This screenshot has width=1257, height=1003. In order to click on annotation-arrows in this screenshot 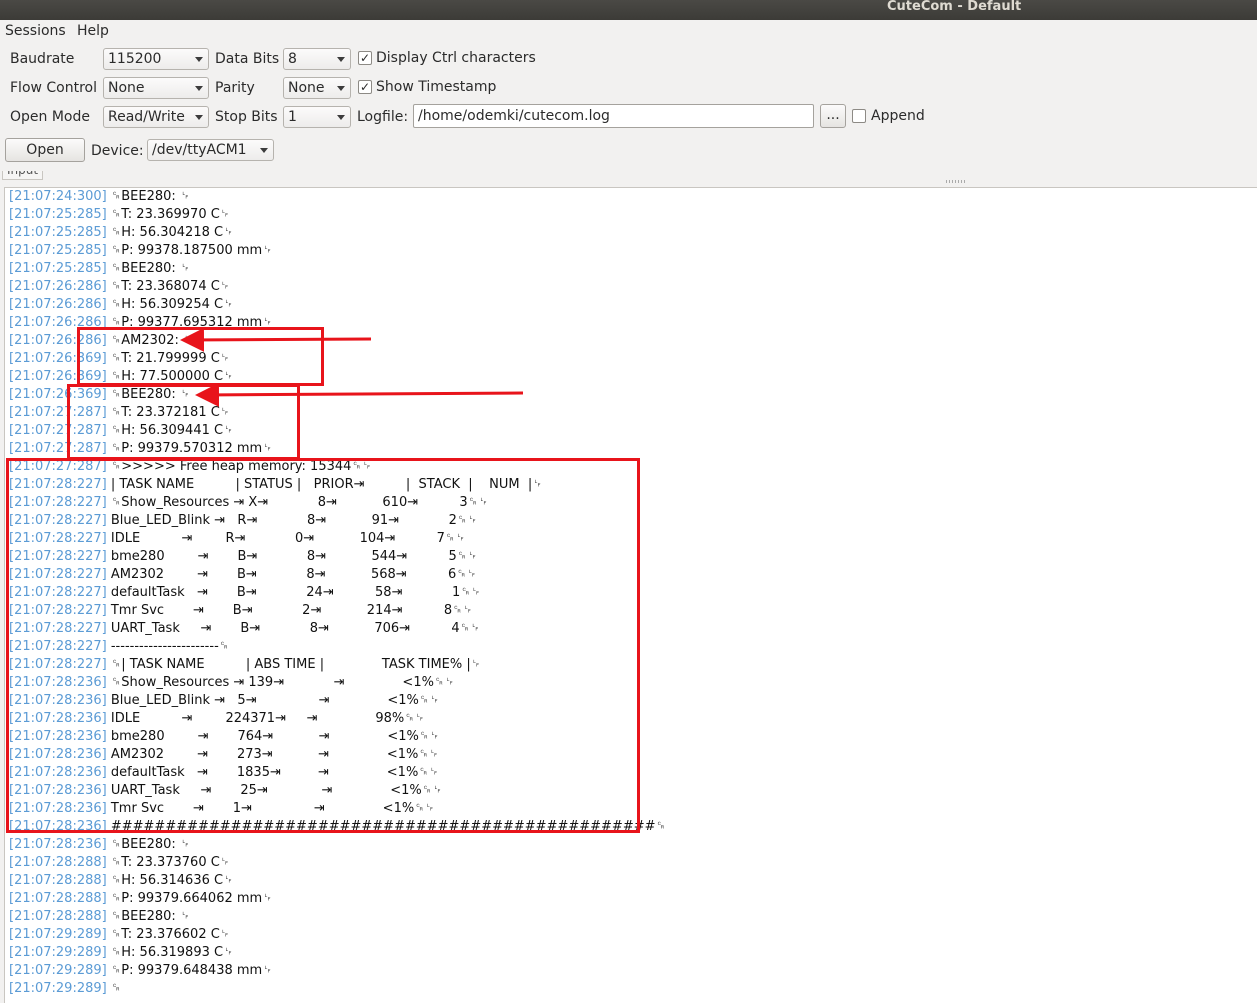, I will do `click(352, 367)`.